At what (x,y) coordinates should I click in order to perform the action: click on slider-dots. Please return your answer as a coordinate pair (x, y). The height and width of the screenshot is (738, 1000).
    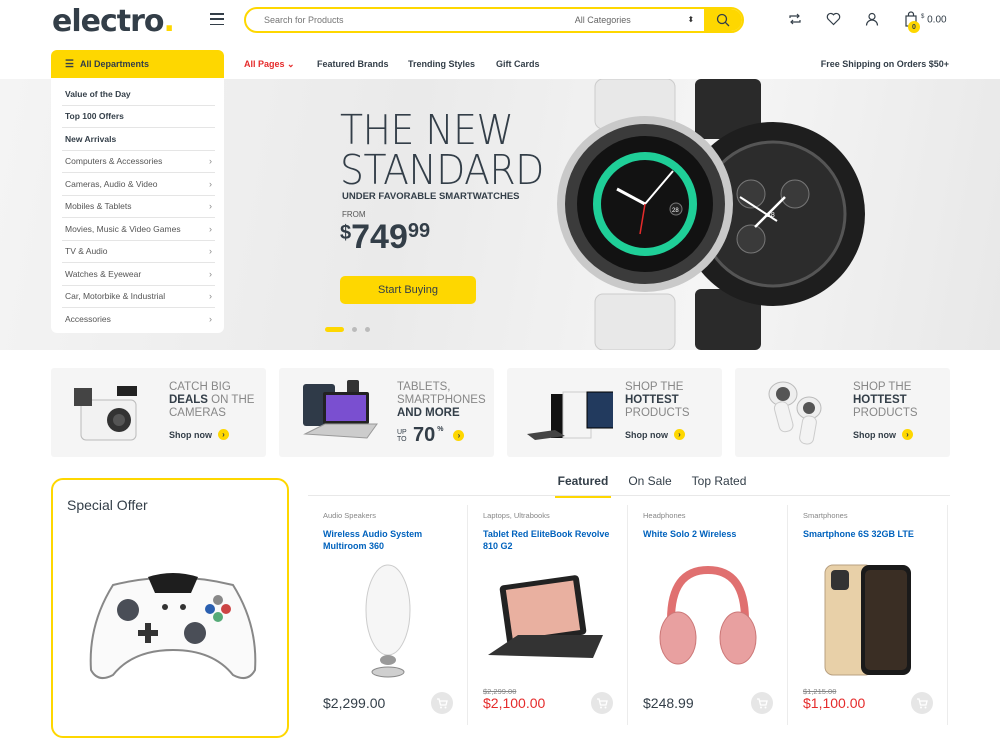
    Looking at the image, I should click on (347, 329).